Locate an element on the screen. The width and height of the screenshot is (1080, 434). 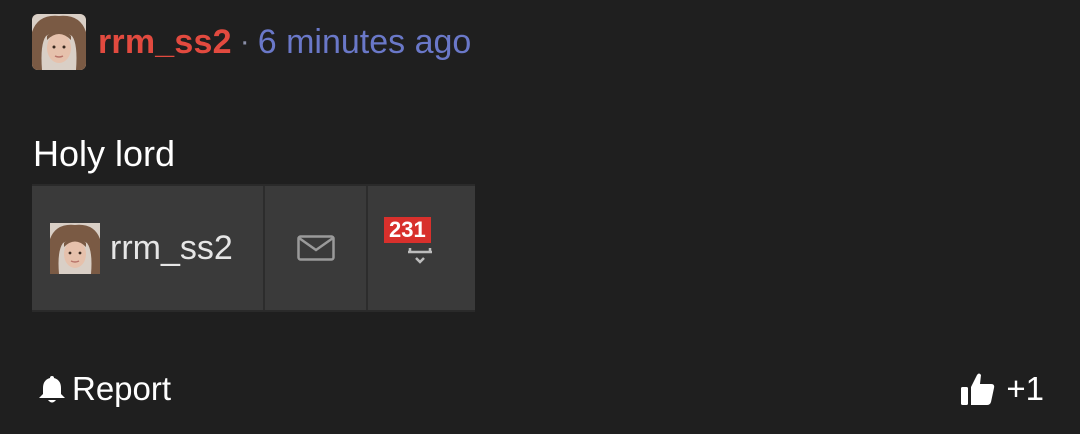
thumbs-up-icon is located at coordinates (978, 389).